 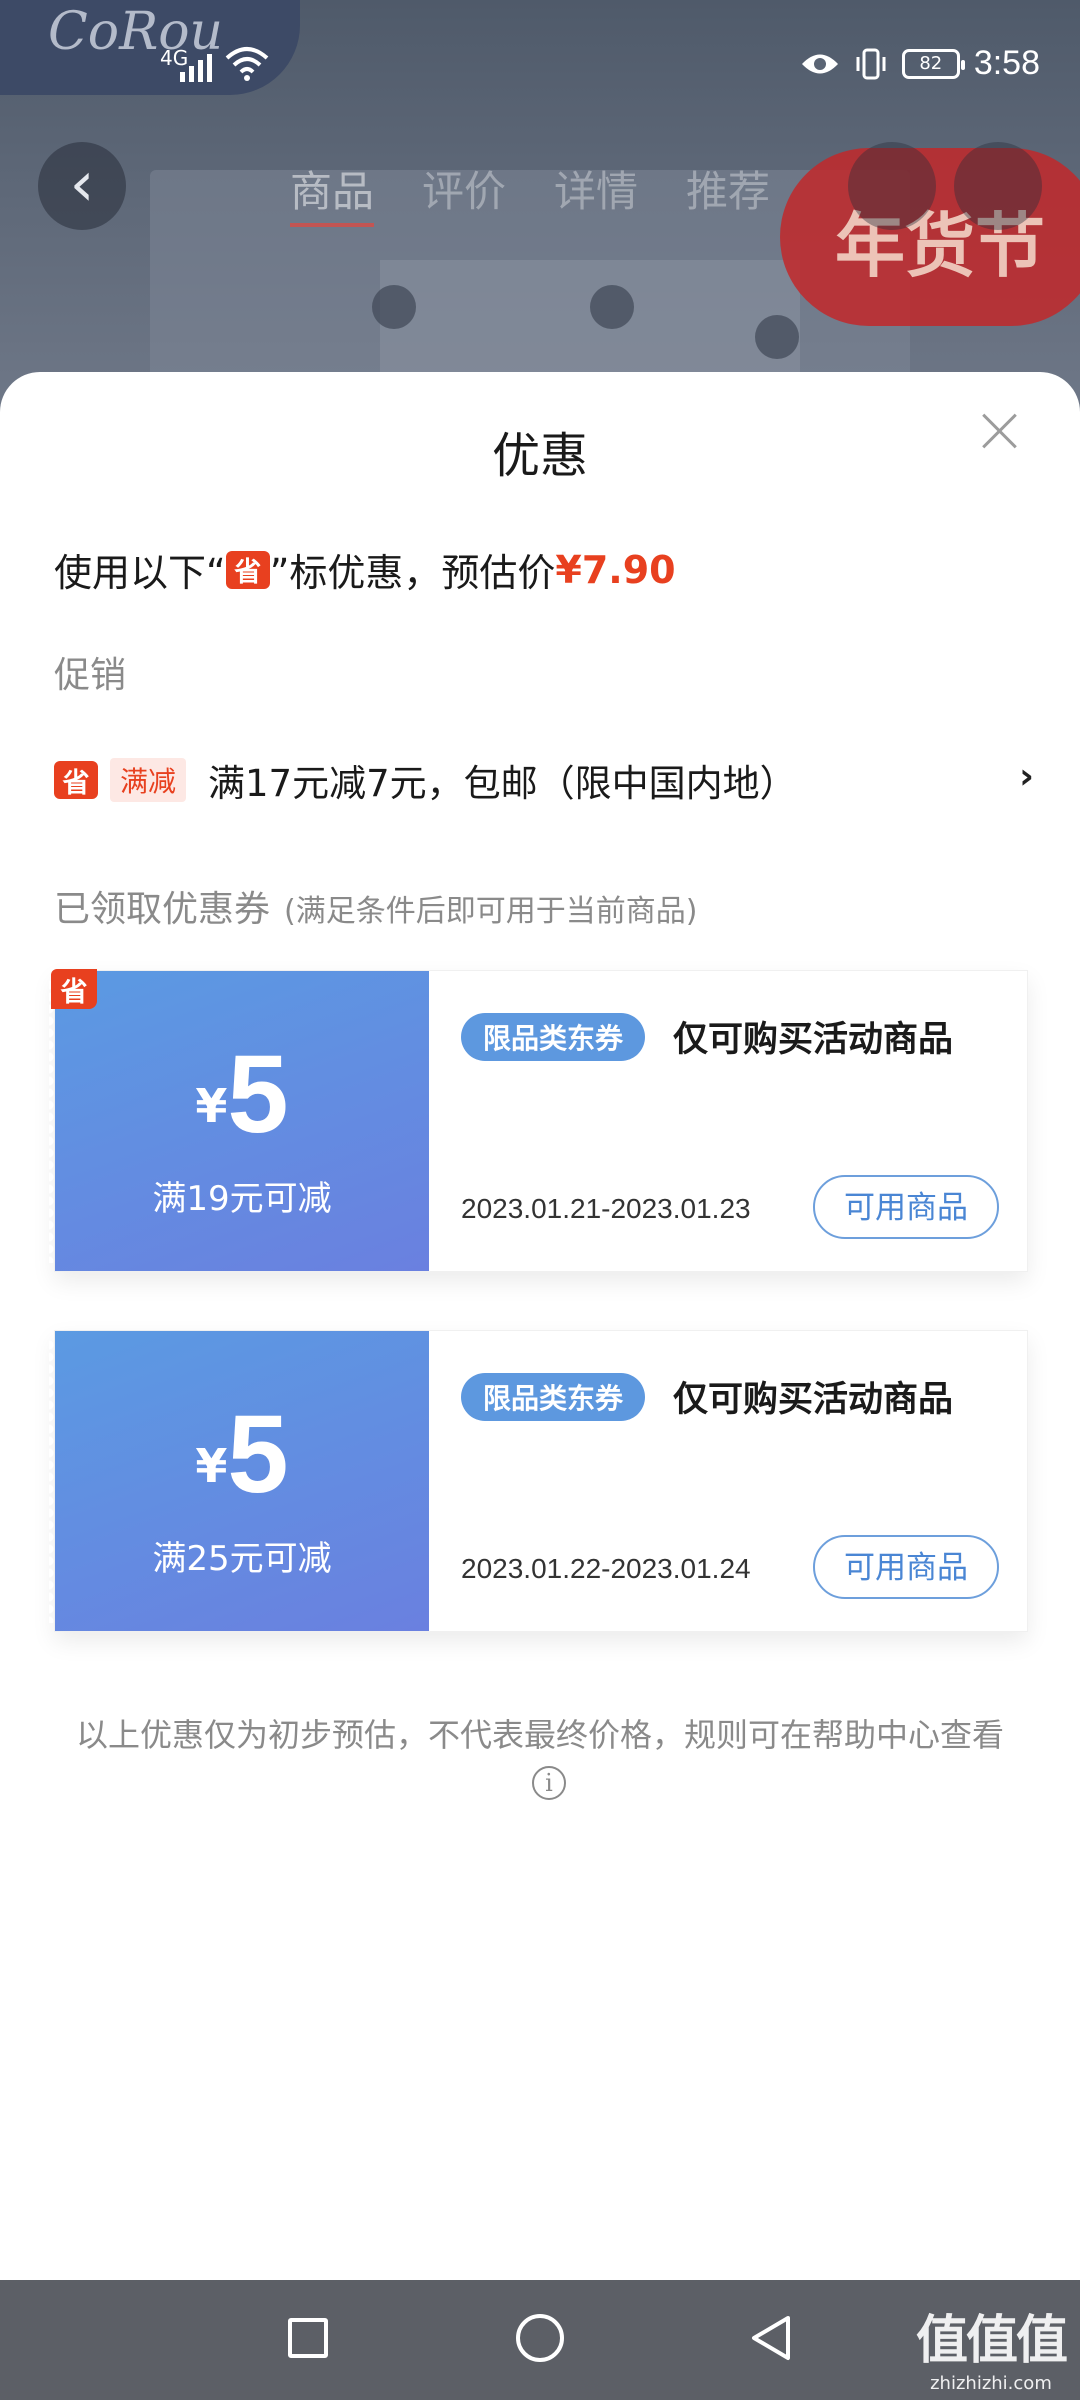 I want to click on status-bar: 4G 82 3:58, so click(x=540, y=65).